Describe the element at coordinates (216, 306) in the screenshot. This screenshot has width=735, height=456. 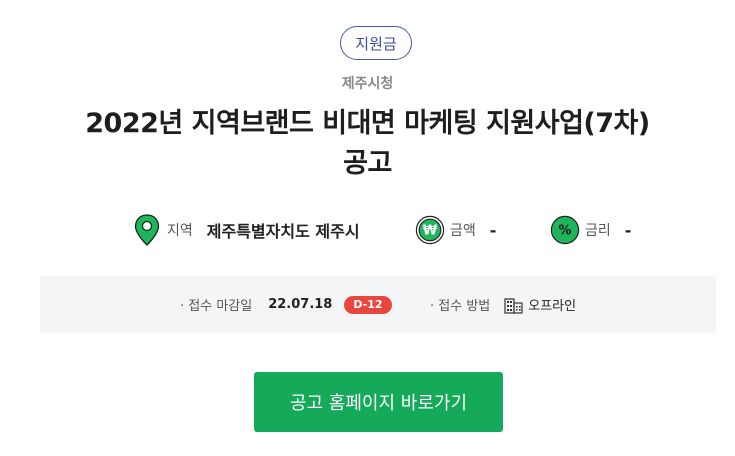
I see `deadline-label: · 접수 마감일` at that location.